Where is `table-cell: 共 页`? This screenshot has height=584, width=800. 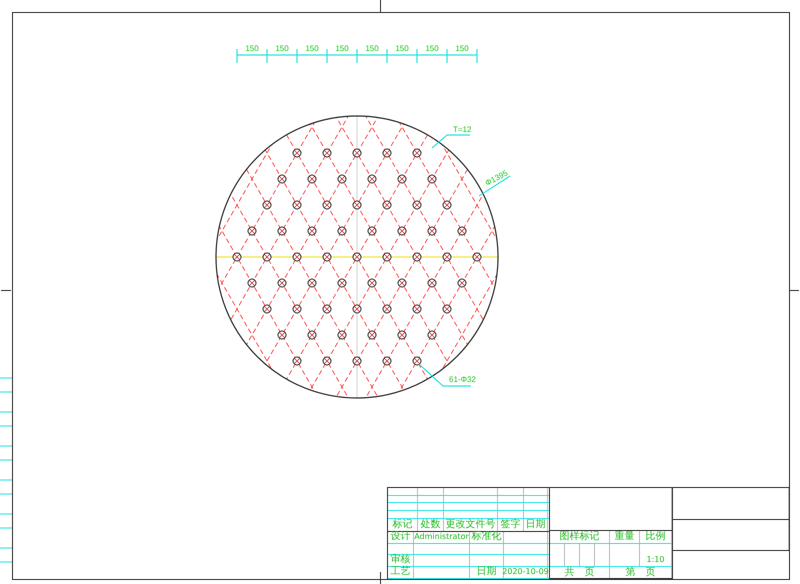 table-cell: 共 页 is located at coordinates (580, 572).